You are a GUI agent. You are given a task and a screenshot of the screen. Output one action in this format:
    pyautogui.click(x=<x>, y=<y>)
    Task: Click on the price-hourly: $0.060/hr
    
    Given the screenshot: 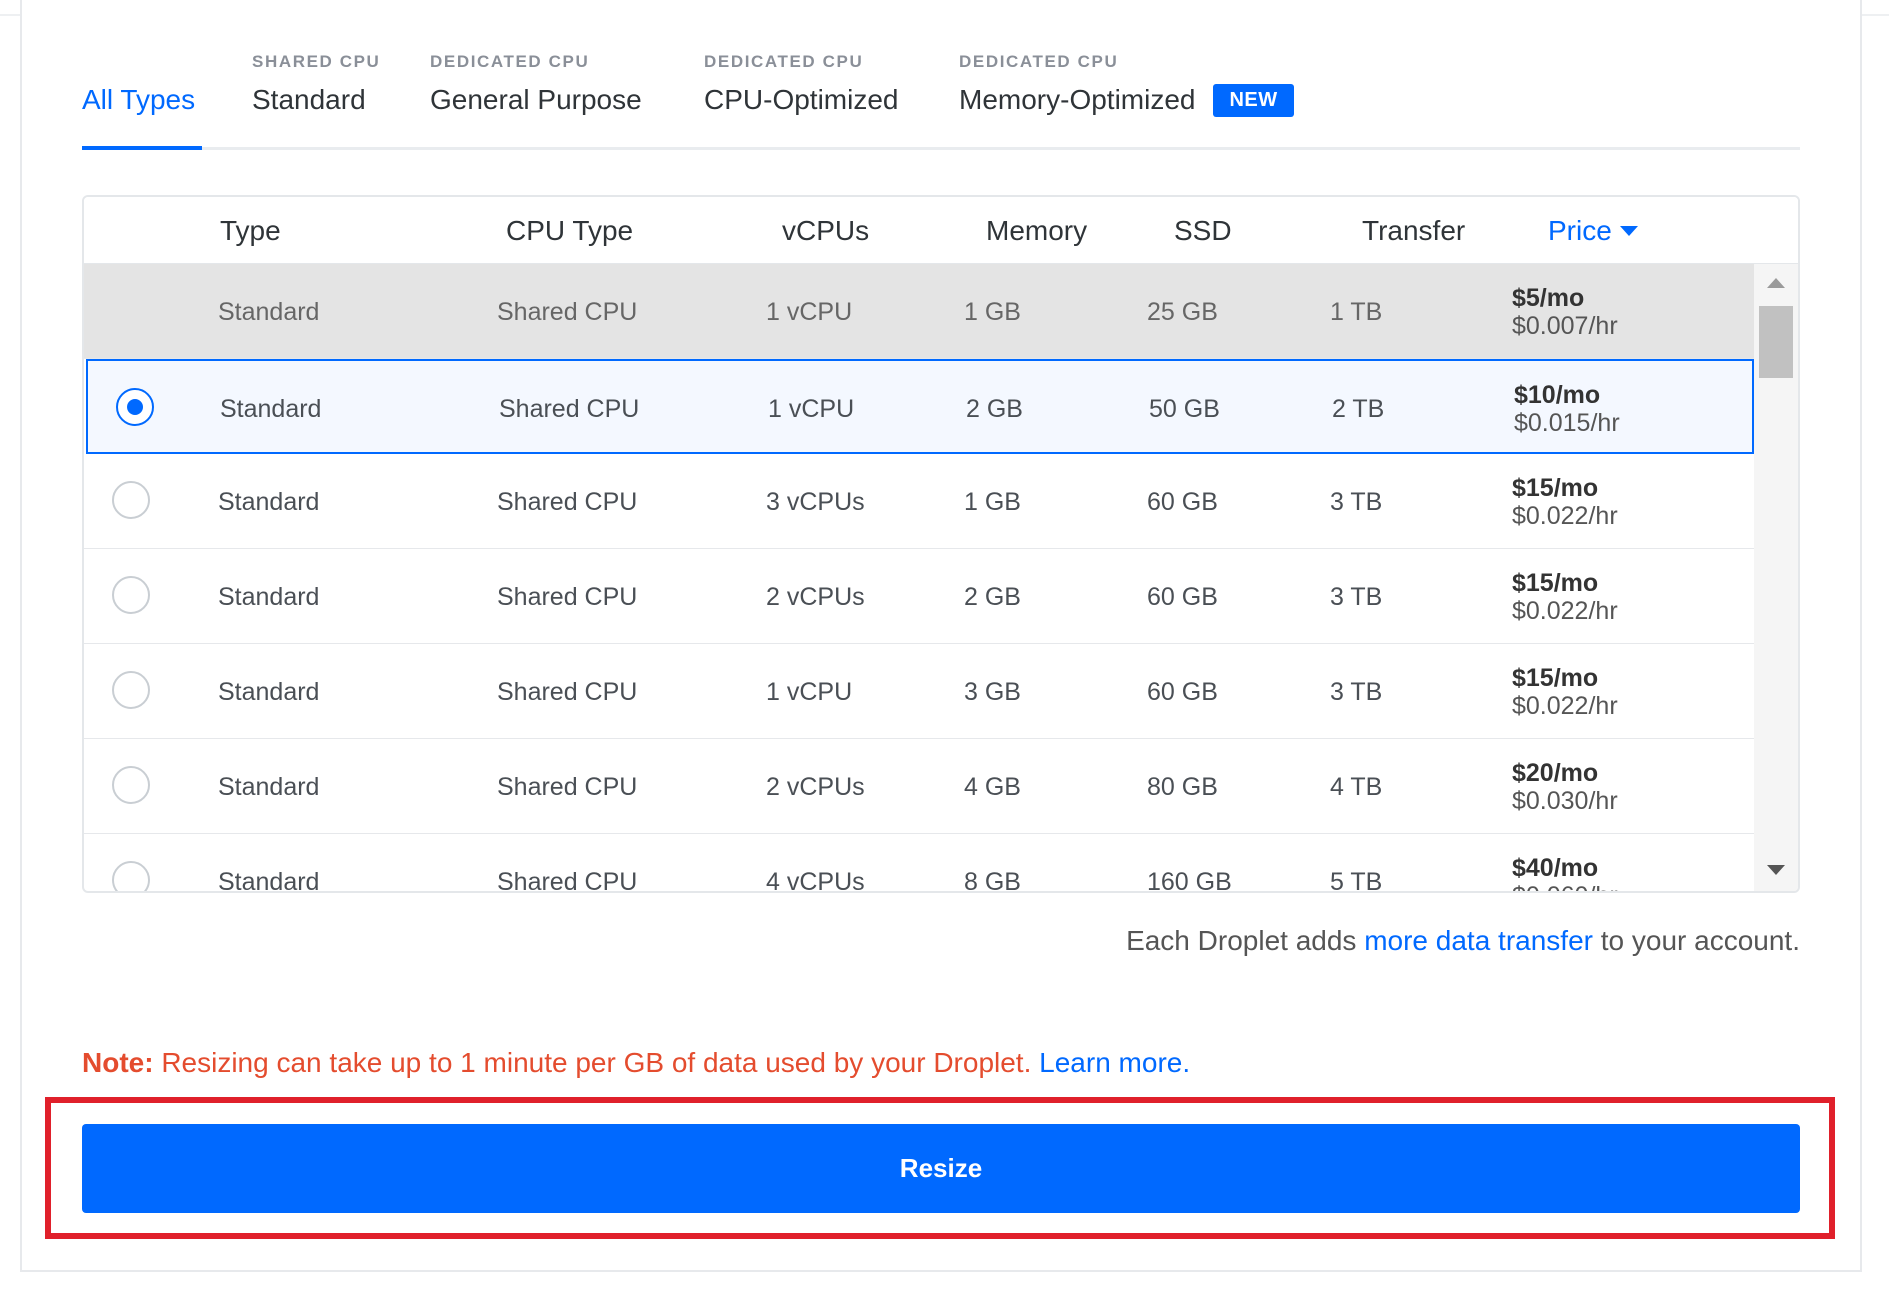 What is the action you would take?
    pyautogui.click(x=1565, y=886)
    